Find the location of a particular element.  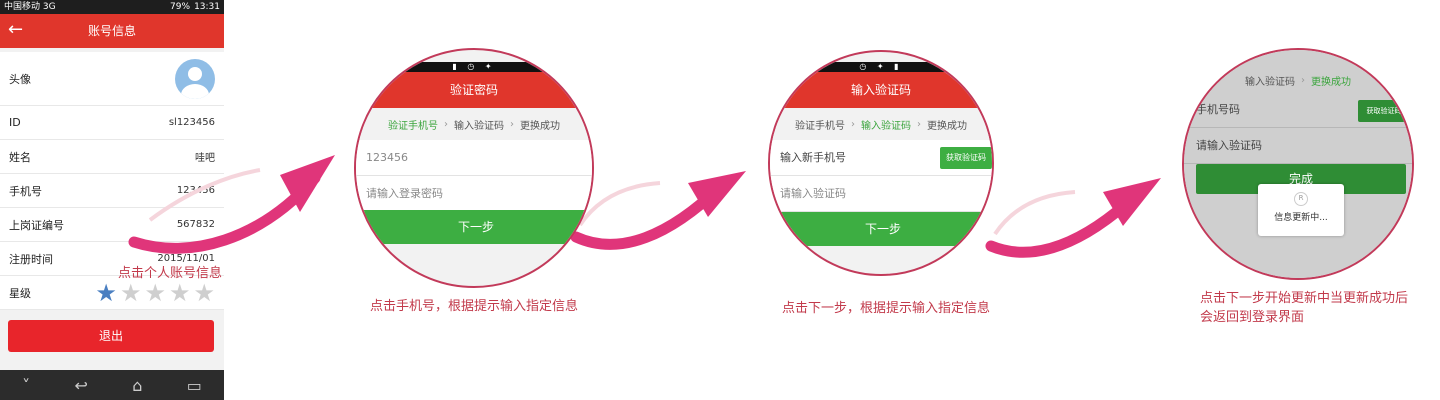

avatar is located at coordinates (195, 78).